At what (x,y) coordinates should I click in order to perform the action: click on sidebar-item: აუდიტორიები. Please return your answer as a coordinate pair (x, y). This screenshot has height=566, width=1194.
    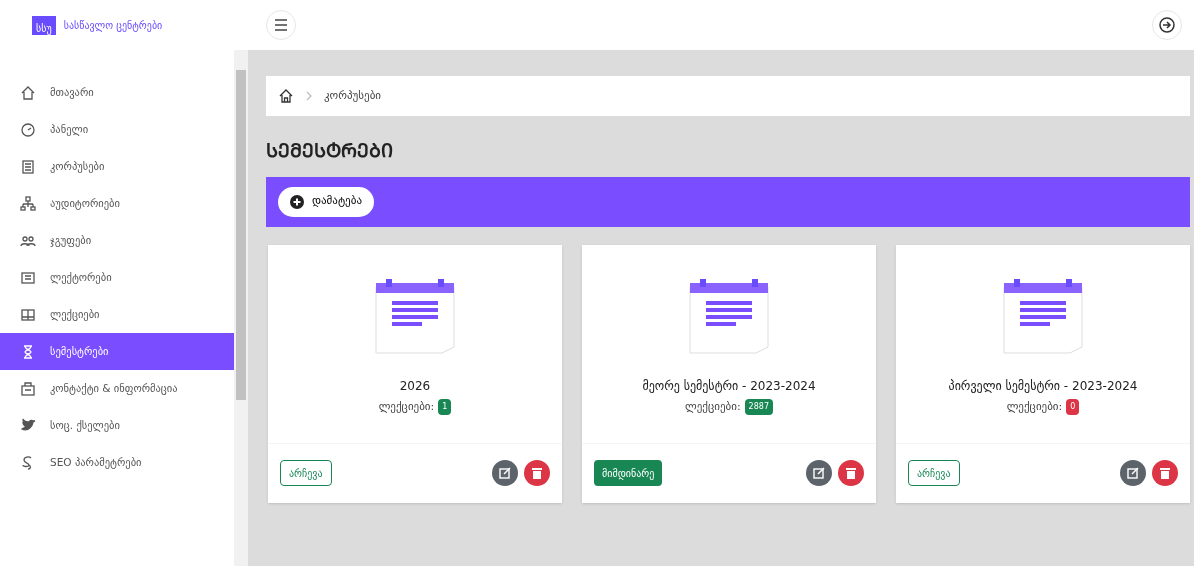
    Looking at the image, I should click on (117, 203).